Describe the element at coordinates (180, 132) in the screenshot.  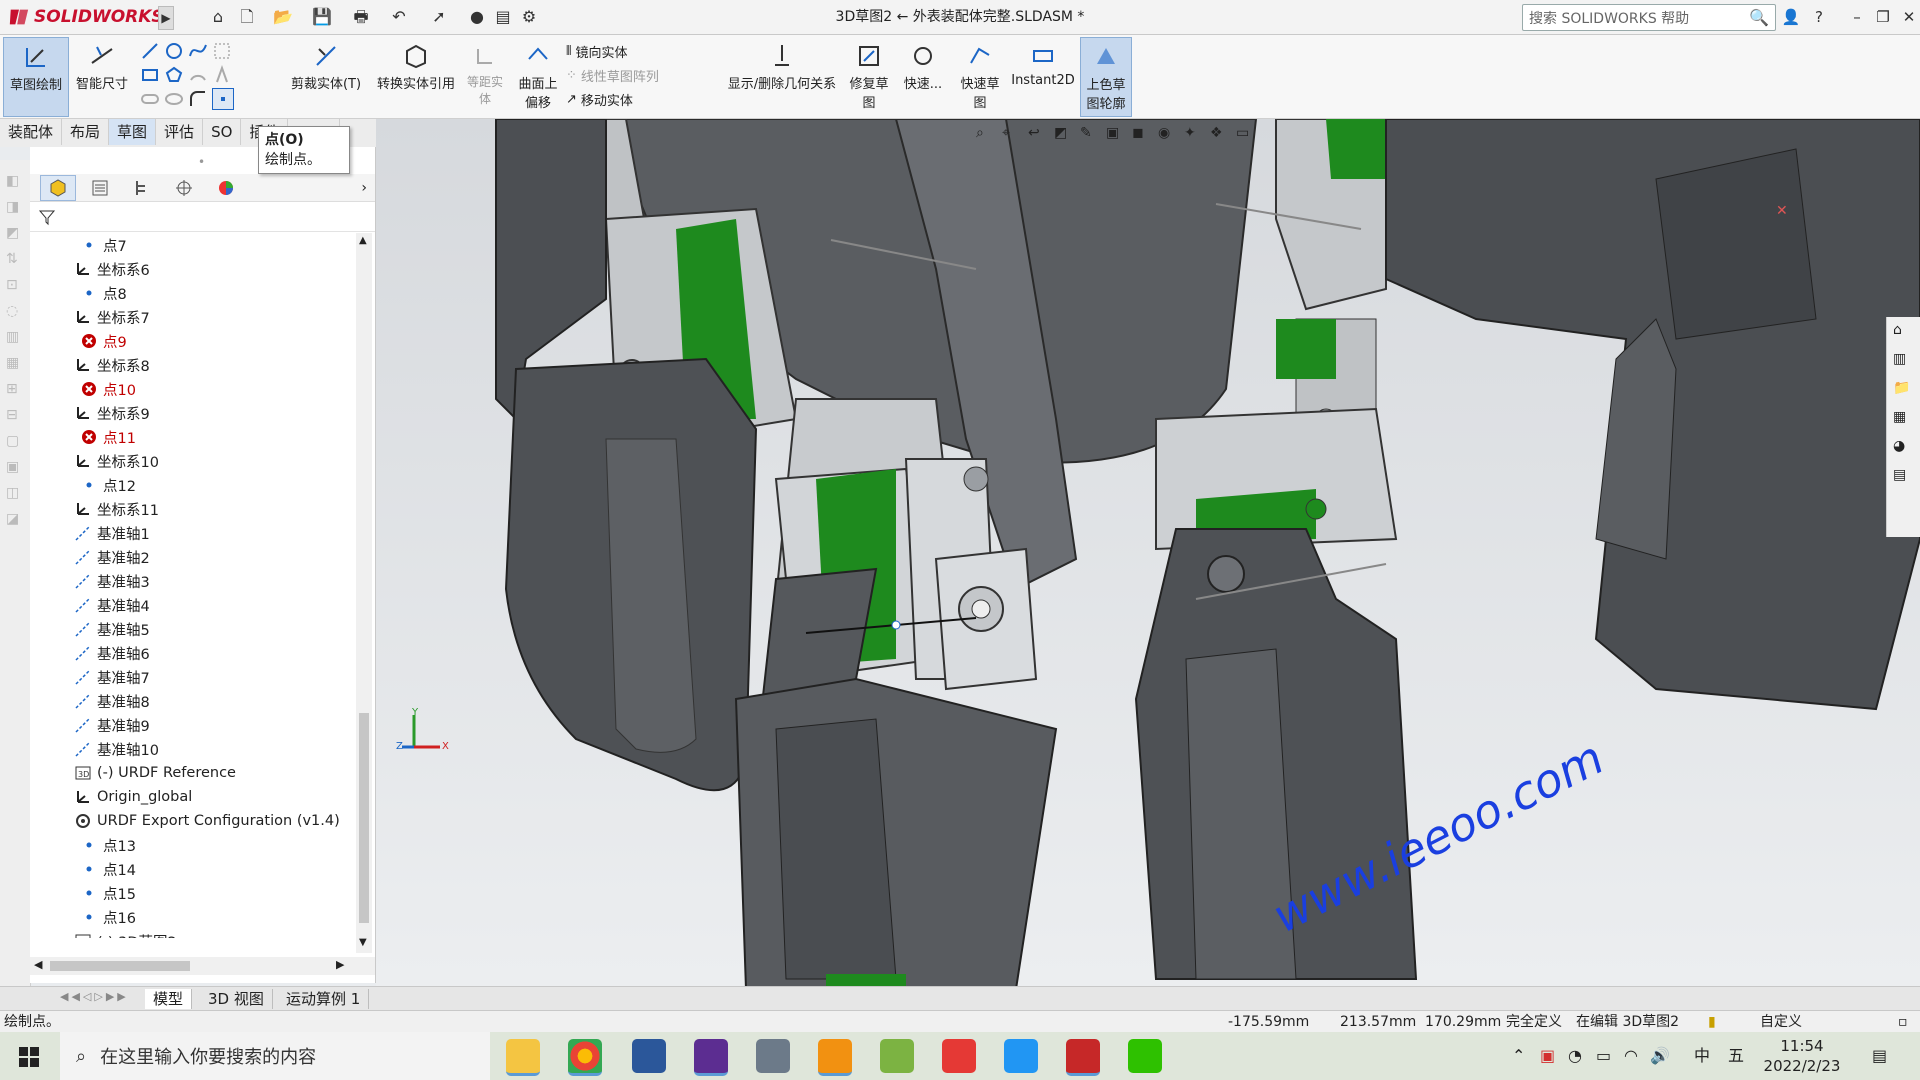
I see `tab-evaluate: 评估` at that location.